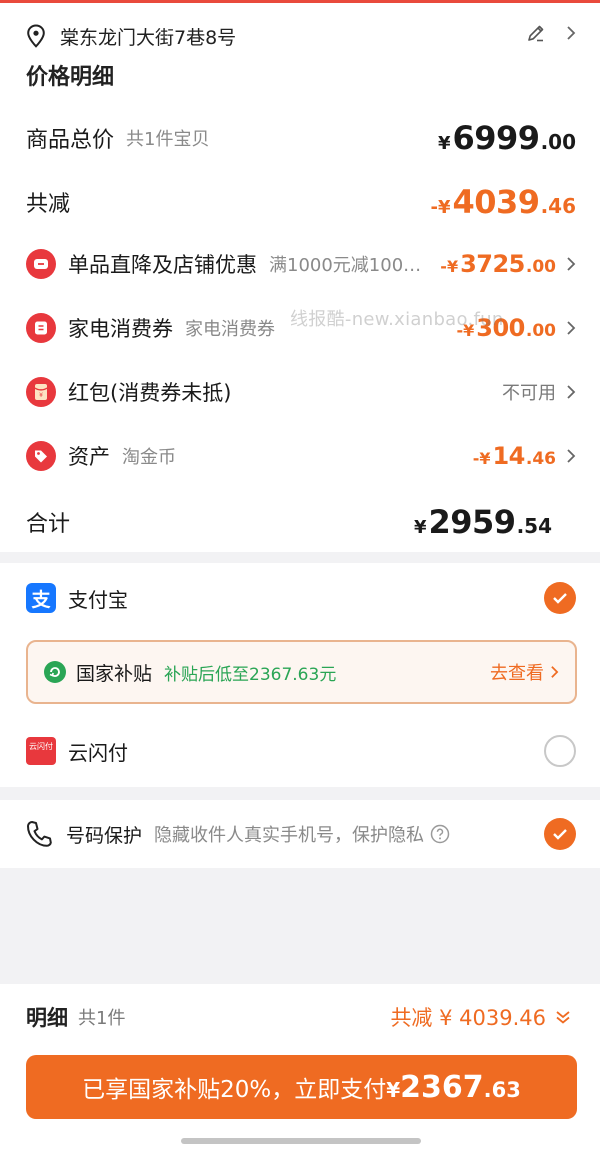  Describe the element at coordinates (301, 202) in the screenshot. I see `reduce-row: 共减 -¥ 4039 .46` at that location.